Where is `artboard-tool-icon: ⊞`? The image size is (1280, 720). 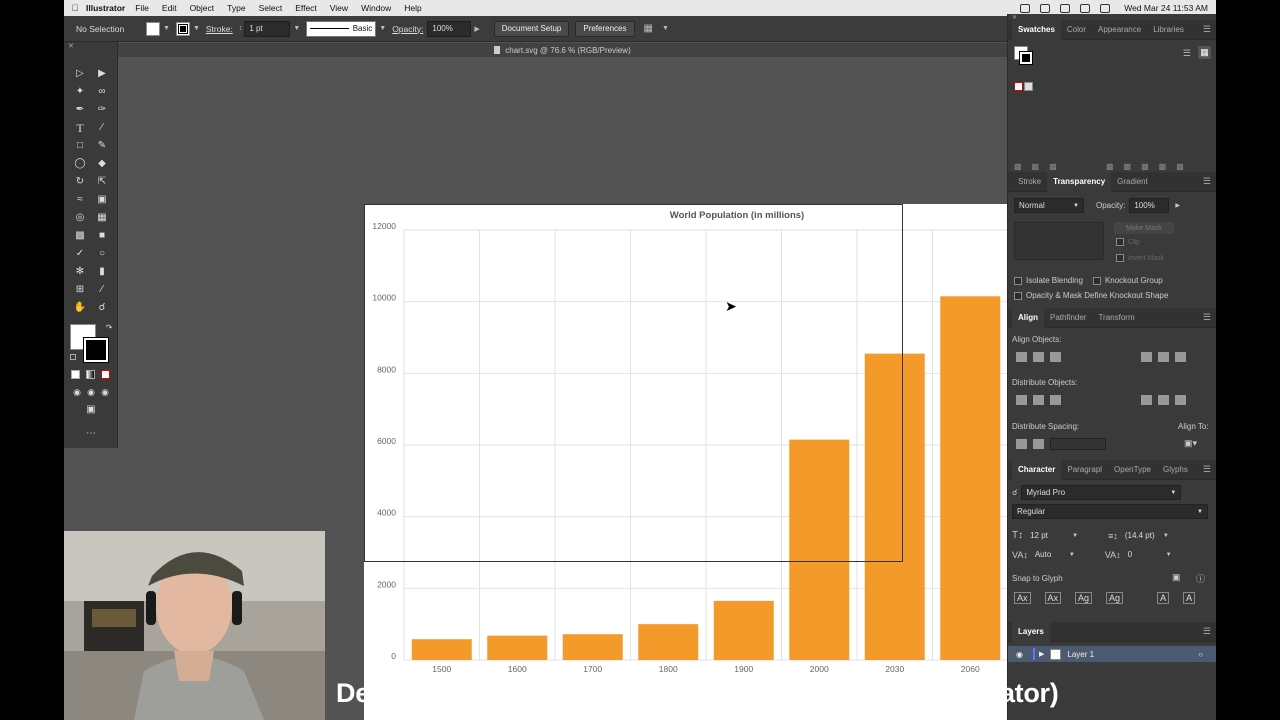
artboard-tool-icon: ⊞ is located at coordinates (80, 290).